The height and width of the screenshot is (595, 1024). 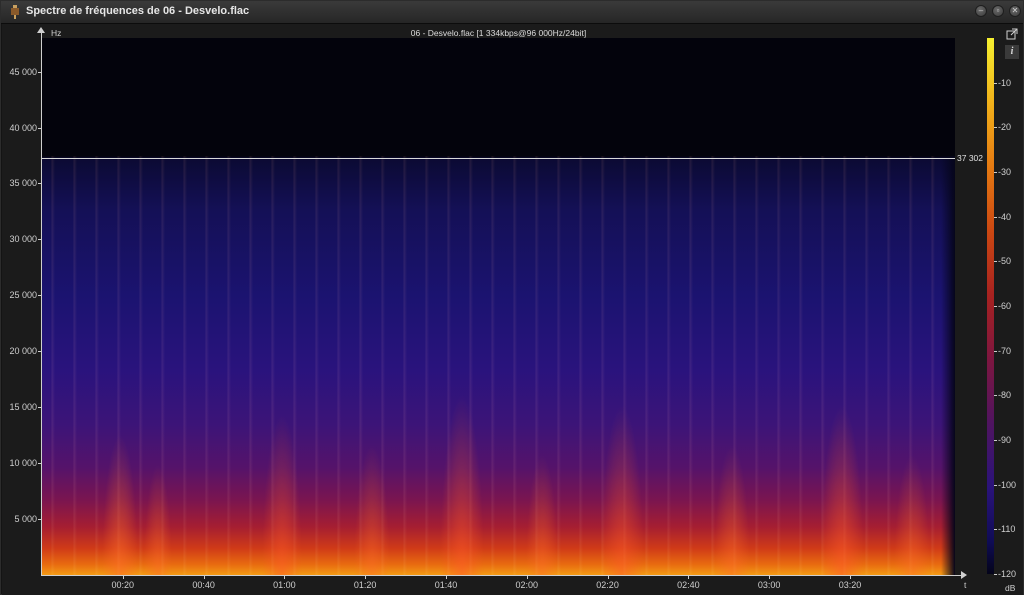 I want to click on db-tick-label: -30, so click(x=1005, y=172).